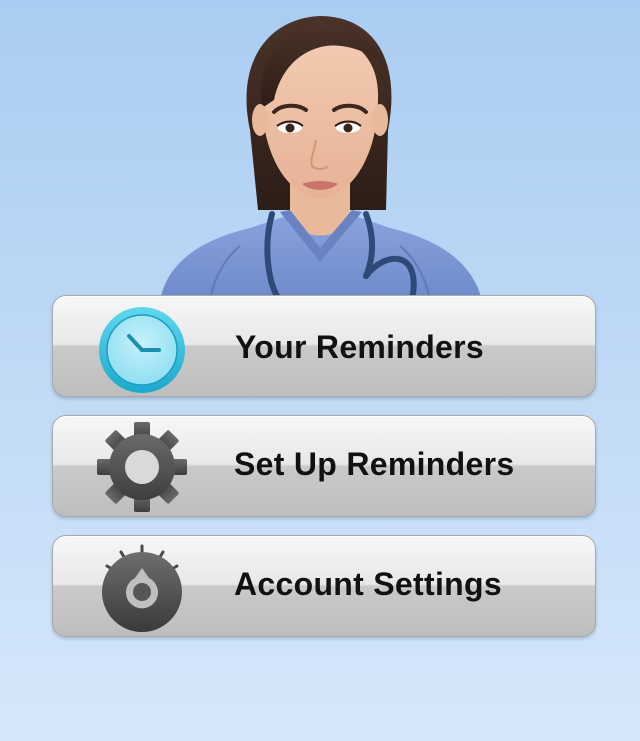 This screenshot has width=640, height=741. What do you see at coordinates (142, 587) in the screenshot?
I see `dial-icon` at bounding box center [142, 587].